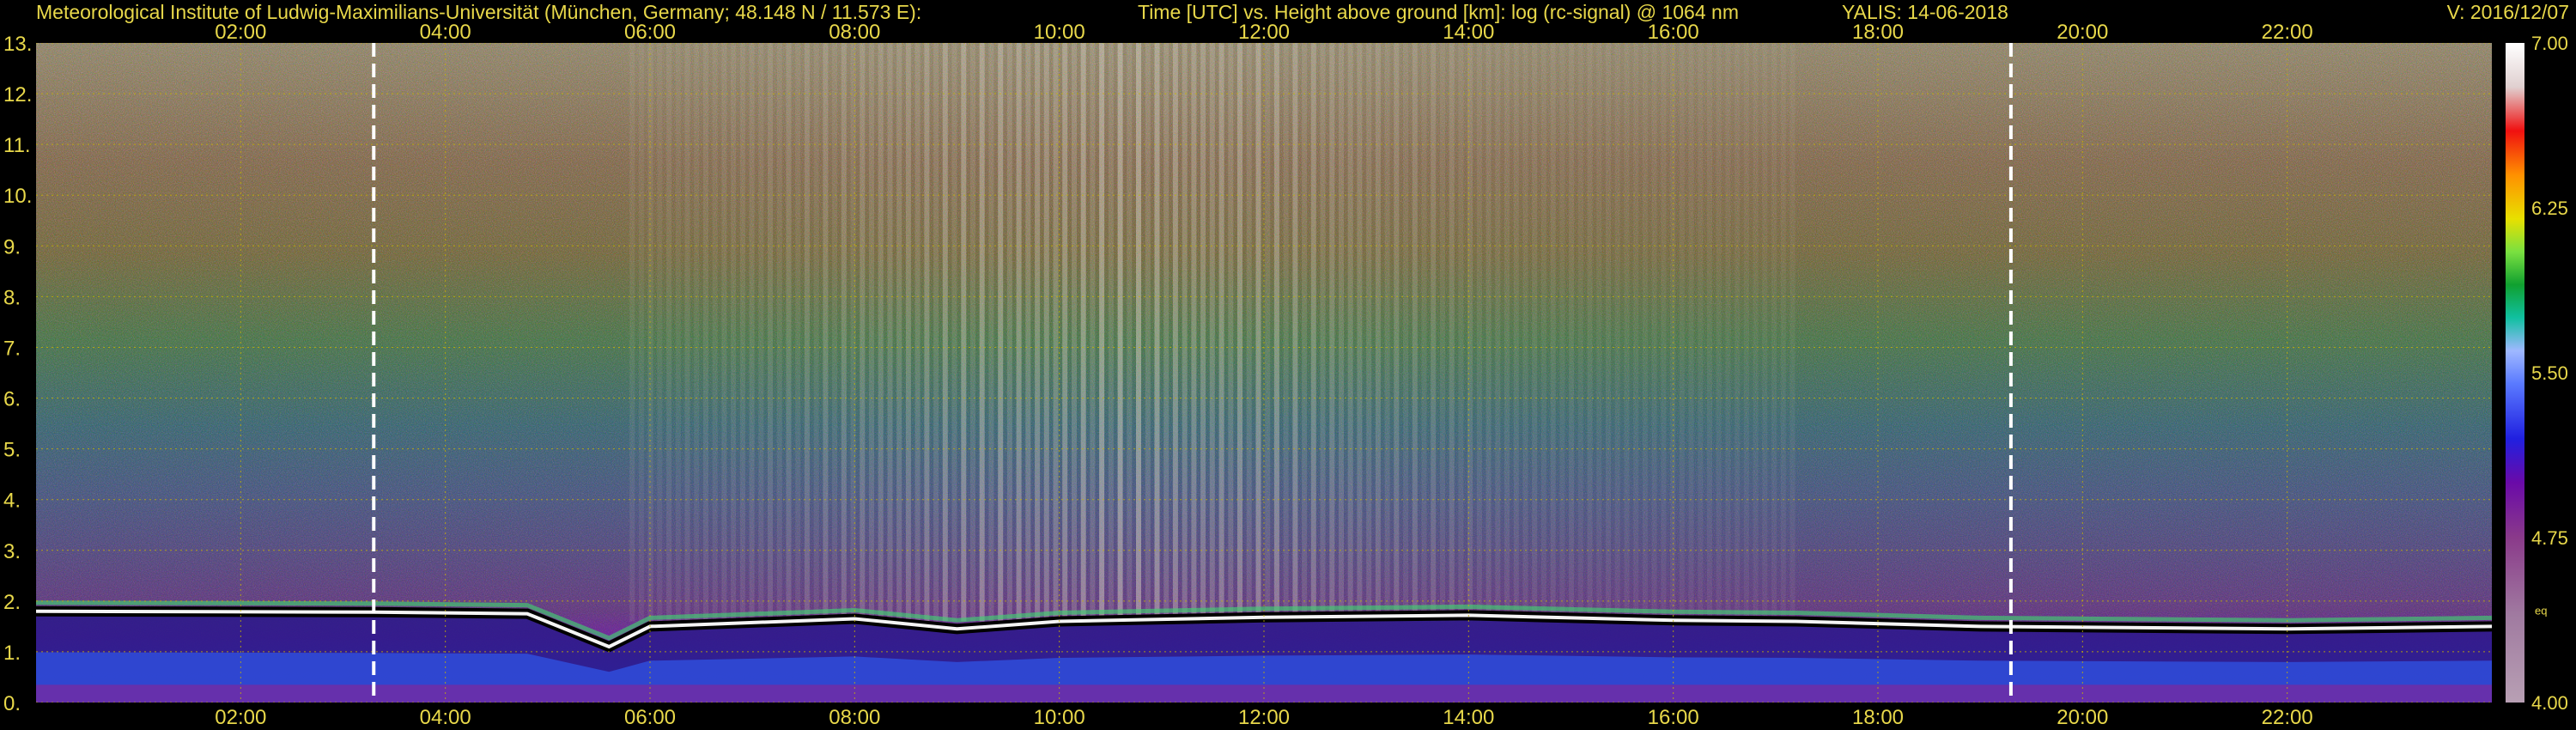 Image resolution: width=2576 pixels, height=730 pixels. I want to click on y-tick-label: 1., so click(12, 653).